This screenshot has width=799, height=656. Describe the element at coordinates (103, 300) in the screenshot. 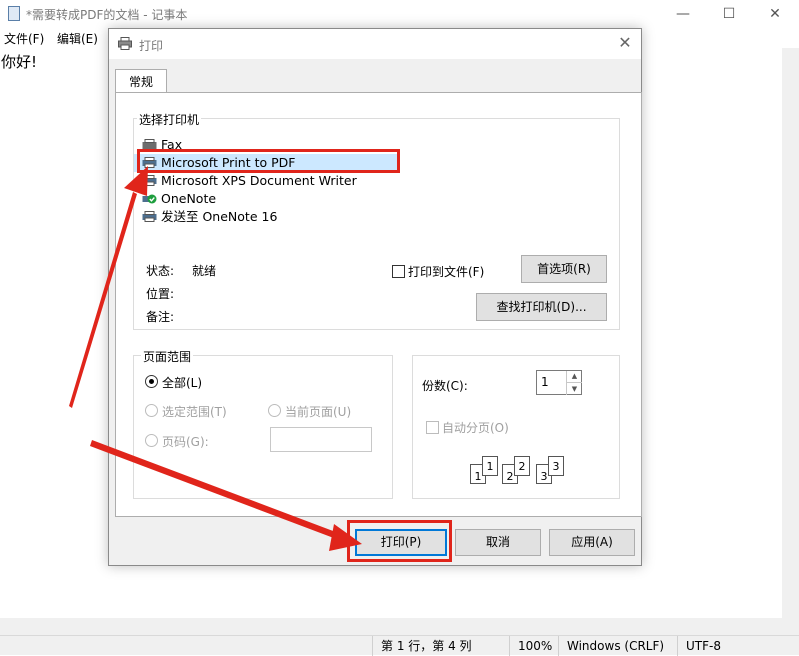

I see `arrow-shaft-to-printer` at that location.